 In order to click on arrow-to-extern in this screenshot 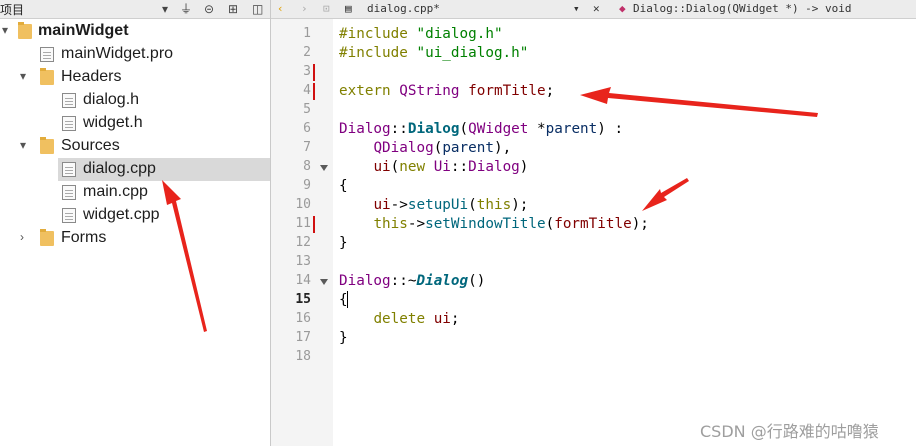, I will do `click(699, 102)`.